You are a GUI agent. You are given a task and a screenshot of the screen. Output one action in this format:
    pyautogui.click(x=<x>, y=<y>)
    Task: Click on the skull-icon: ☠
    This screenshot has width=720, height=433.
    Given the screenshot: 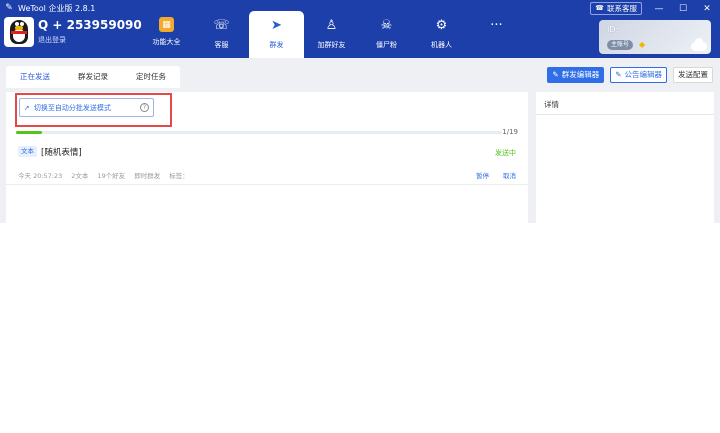 What is the action you would take?
    pyautogui.click(x=386, y=25)
    